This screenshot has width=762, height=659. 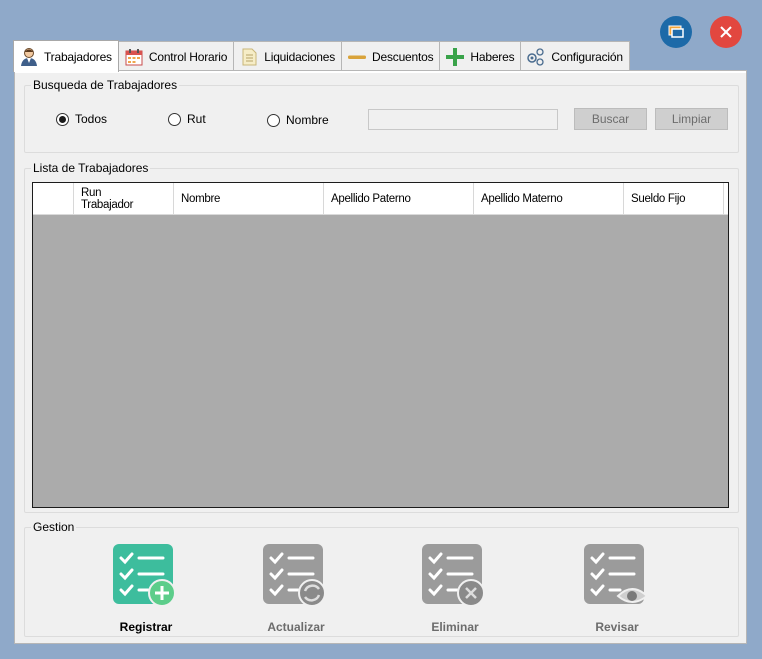 I want to click on column-header-apellido-paterno: Apellido Paterno, so click(x=399, y=198).